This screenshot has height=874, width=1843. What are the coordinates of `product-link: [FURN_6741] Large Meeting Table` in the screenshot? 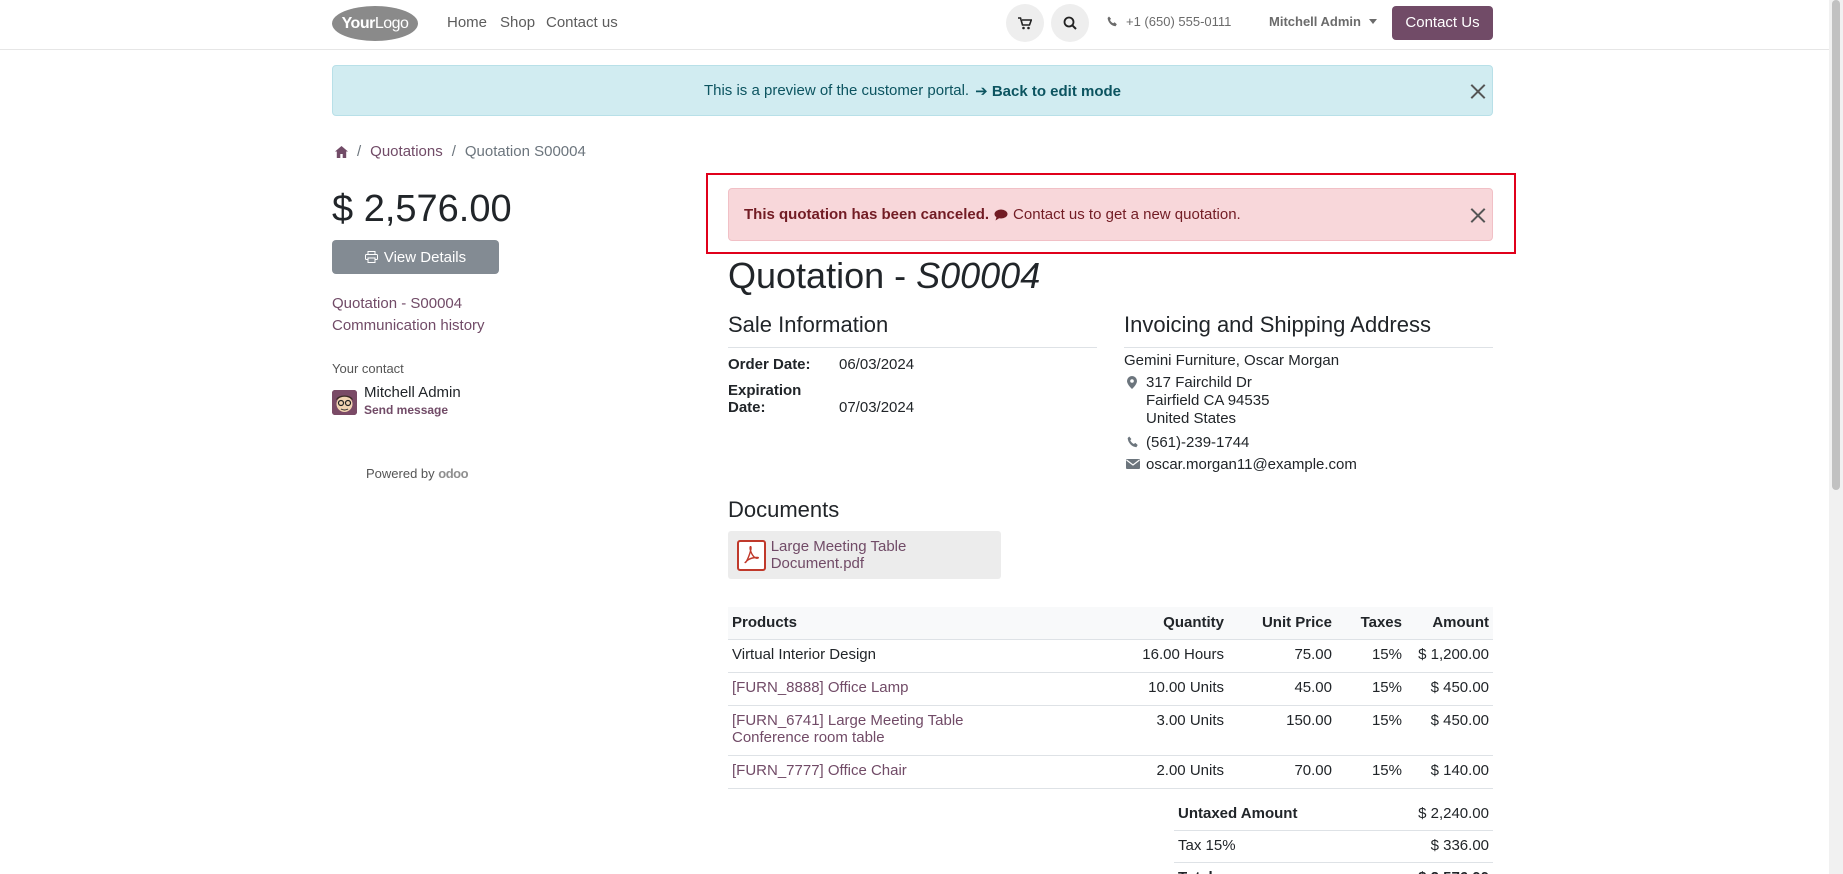 It's located at (848, 720).